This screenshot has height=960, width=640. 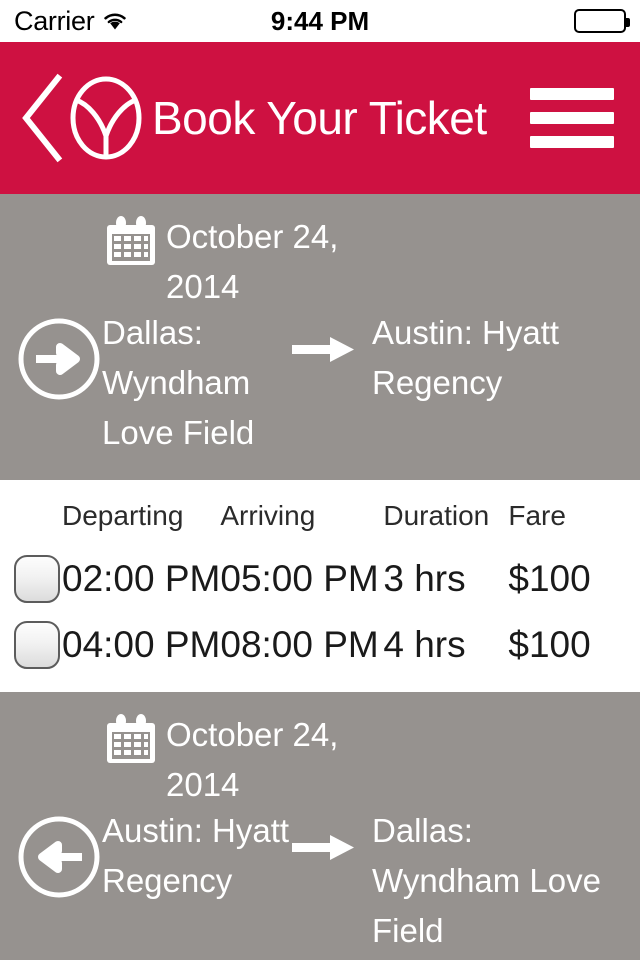 What do you see at coordinates (320, 519) in the screenshot?
I see `table-header-row: Departing Arriving Duration Fare` at bounding box center [320, 519].